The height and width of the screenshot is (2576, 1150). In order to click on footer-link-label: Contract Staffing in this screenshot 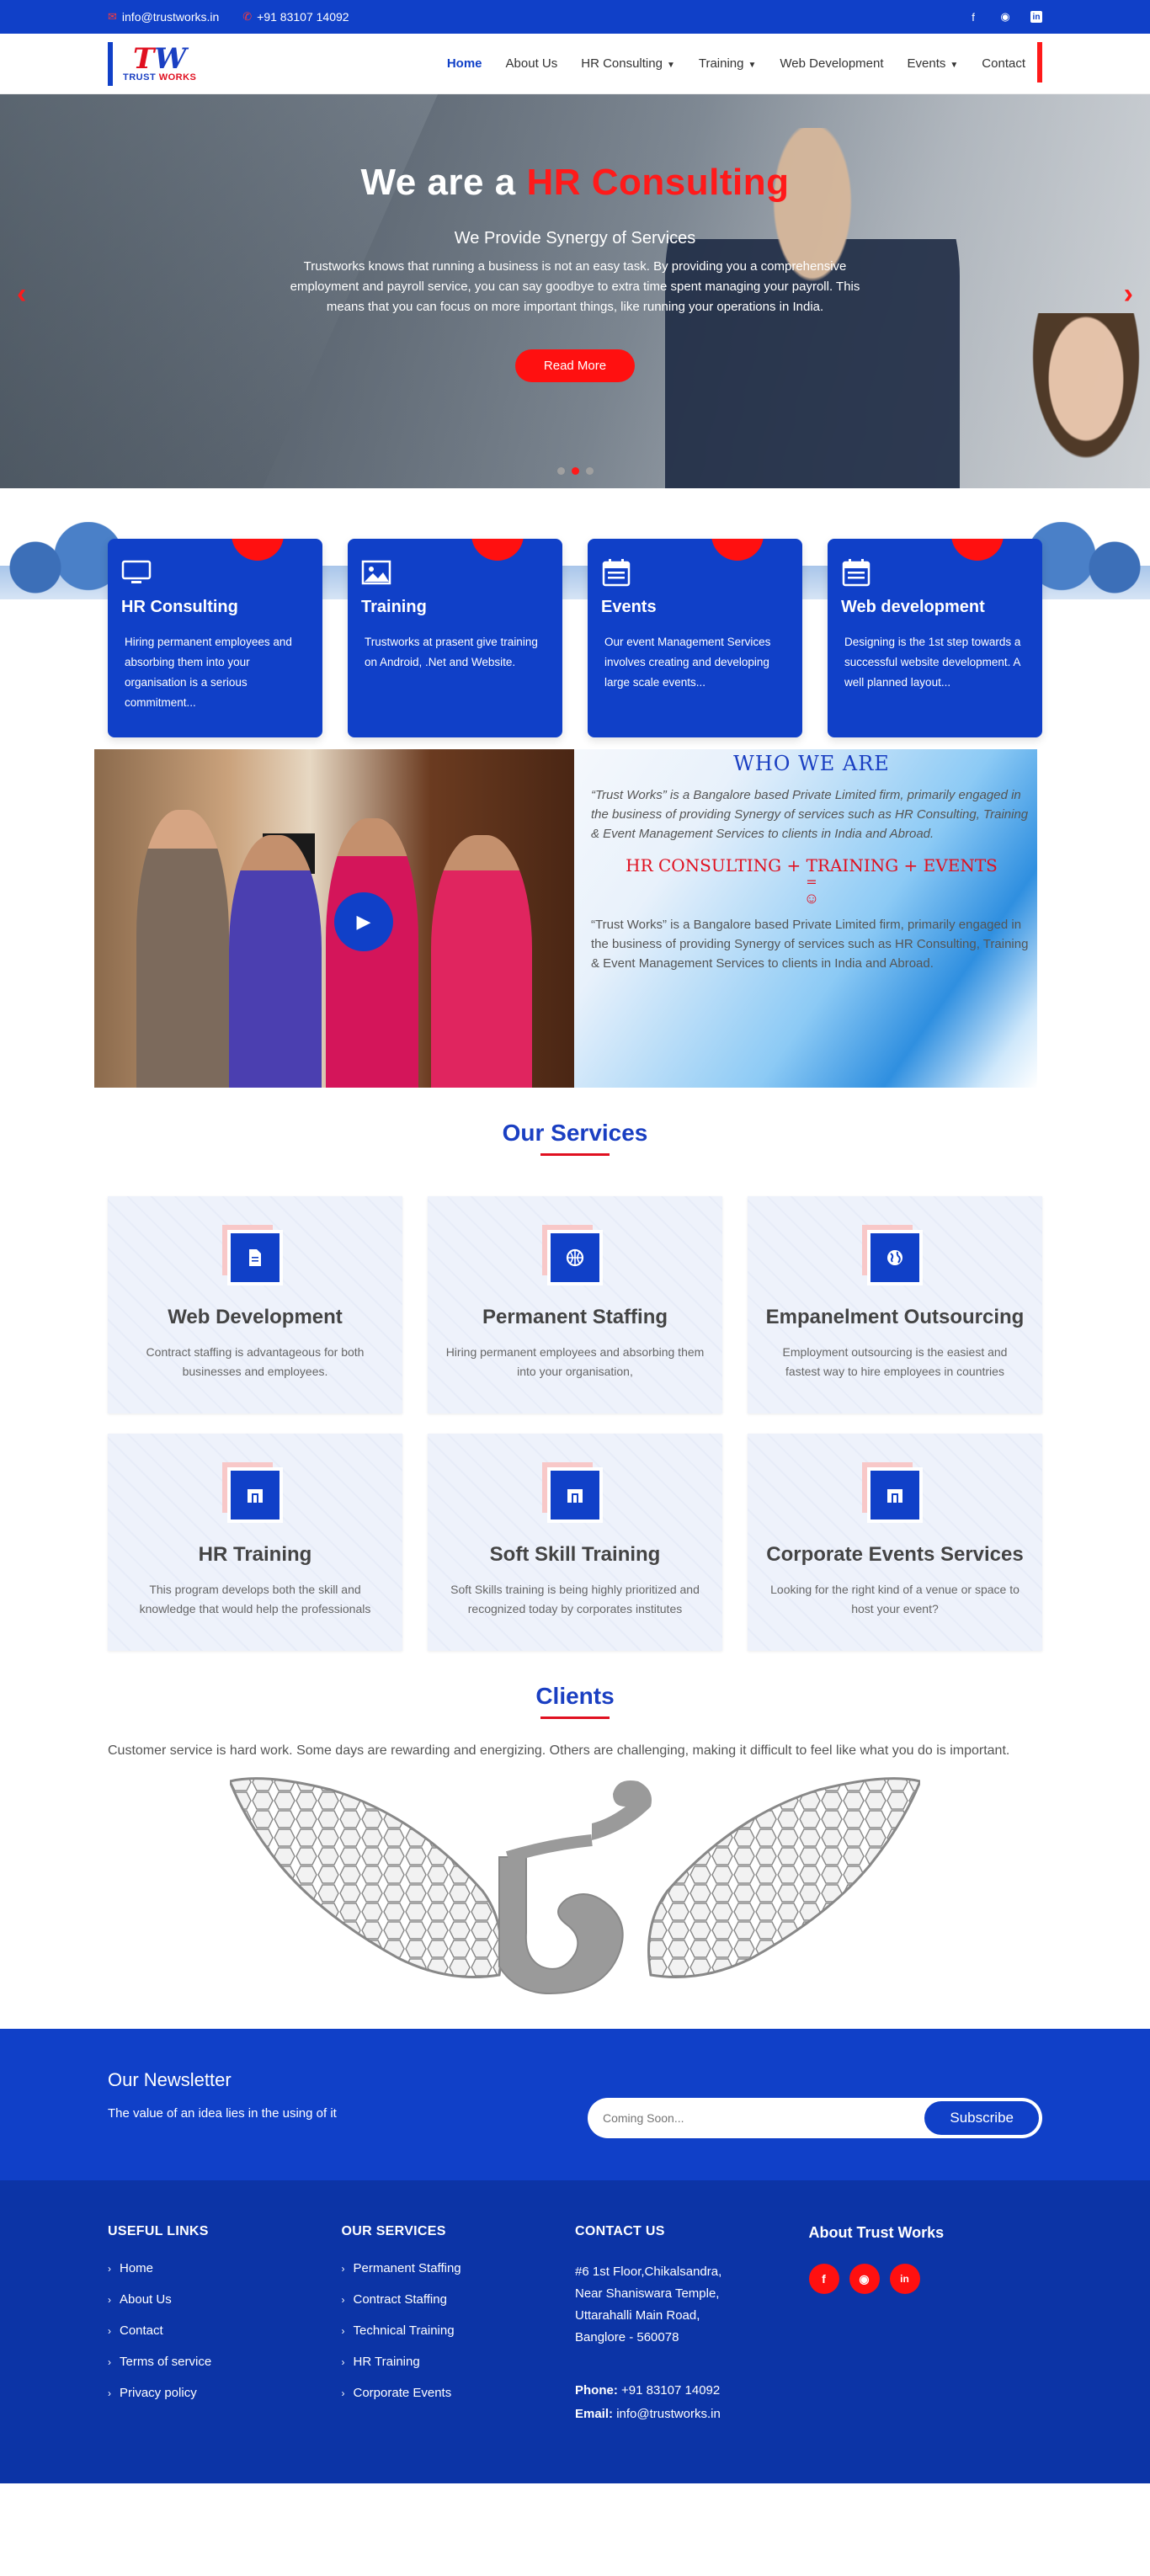, I will do `click(401, 2299)`.